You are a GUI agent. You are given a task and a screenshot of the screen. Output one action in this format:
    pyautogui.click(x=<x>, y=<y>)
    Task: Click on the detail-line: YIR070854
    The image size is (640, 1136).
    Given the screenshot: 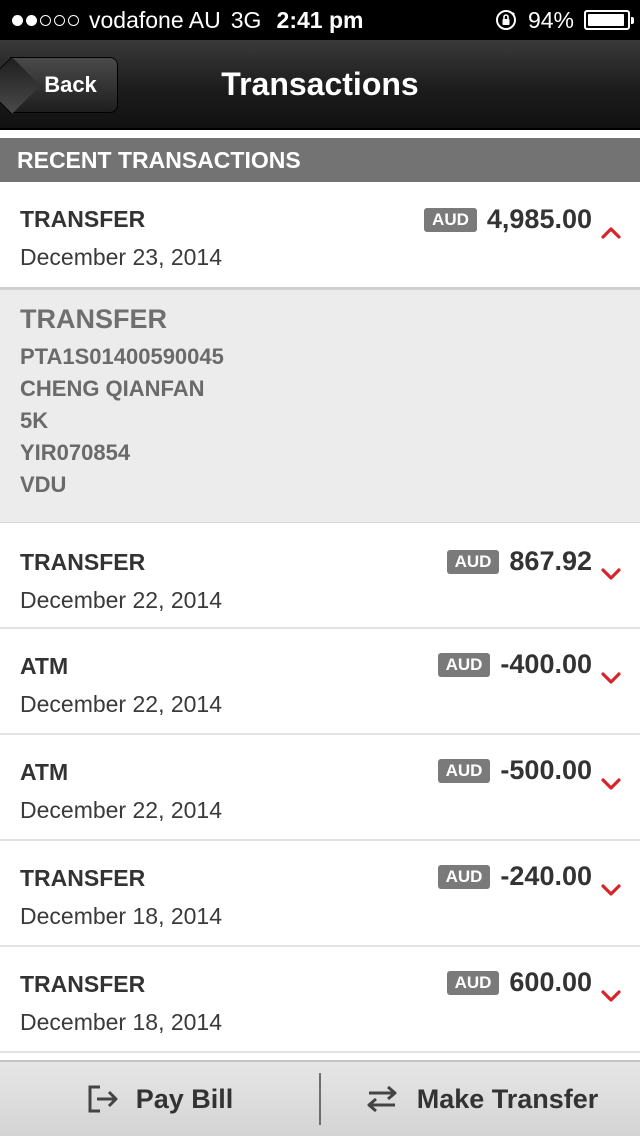 What is the action you would take?
    pyautogui.click(x=75, y=452)
    